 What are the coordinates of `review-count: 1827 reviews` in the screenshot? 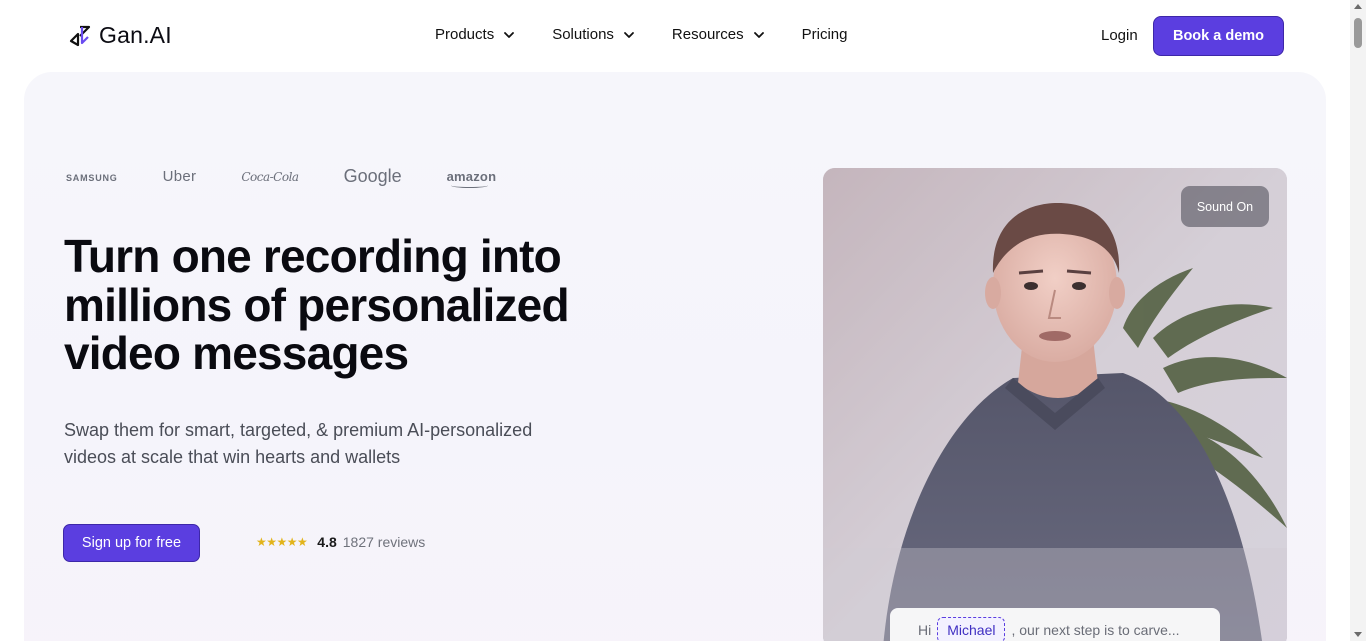 It's located at (384, 542).